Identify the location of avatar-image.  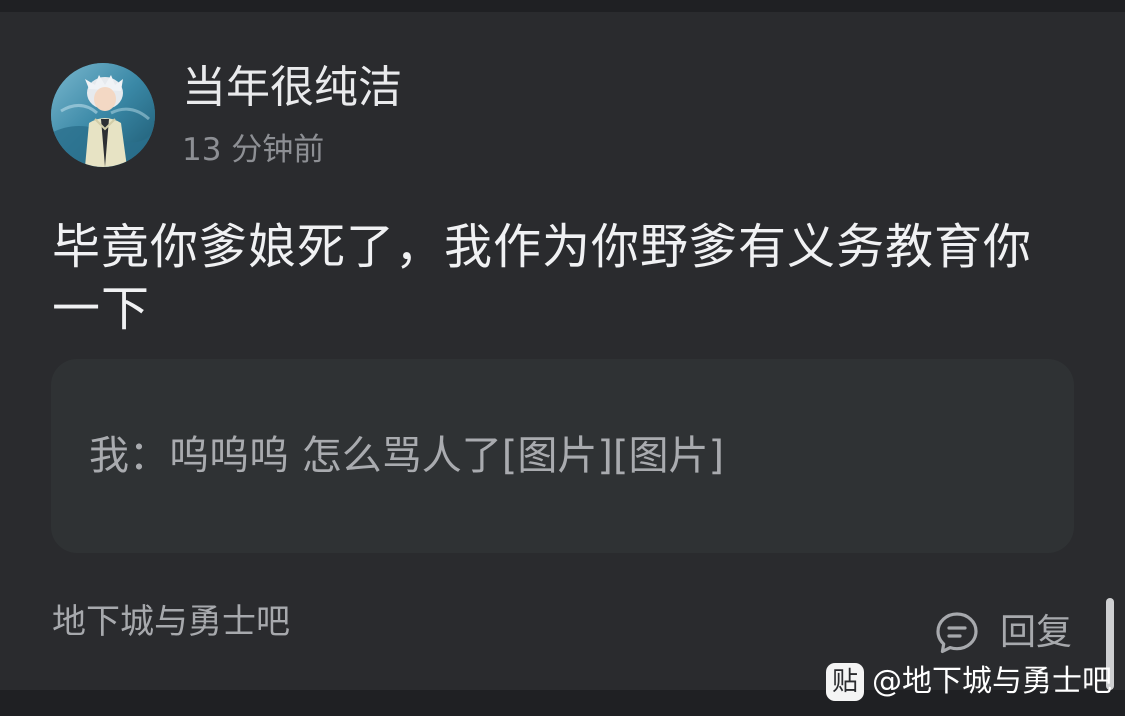
(103, 115).